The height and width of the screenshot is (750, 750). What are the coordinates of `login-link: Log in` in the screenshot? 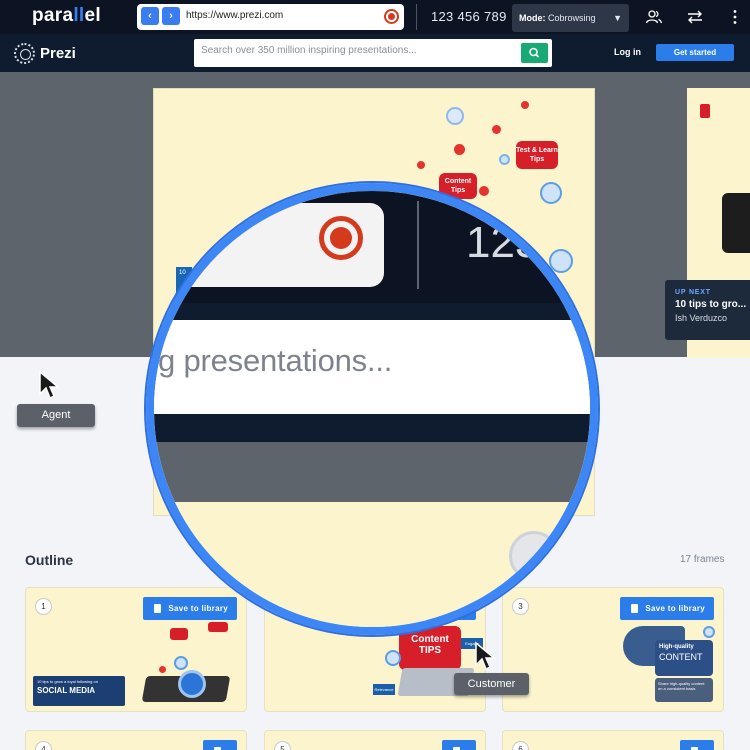 It's located at (627, 52).